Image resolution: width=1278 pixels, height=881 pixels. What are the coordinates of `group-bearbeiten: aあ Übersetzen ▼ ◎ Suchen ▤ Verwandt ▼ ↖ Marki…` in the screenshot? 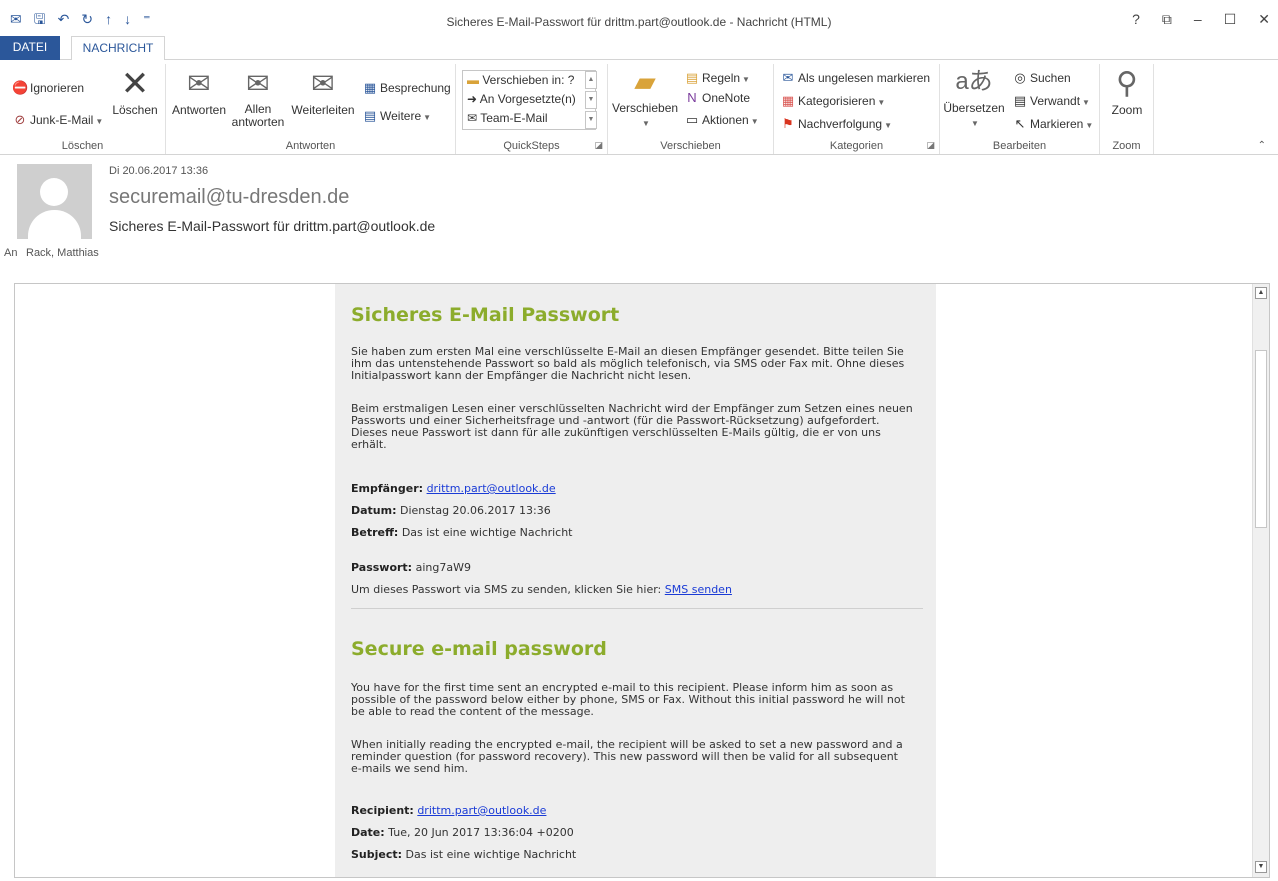 It's located at (1020, 109).